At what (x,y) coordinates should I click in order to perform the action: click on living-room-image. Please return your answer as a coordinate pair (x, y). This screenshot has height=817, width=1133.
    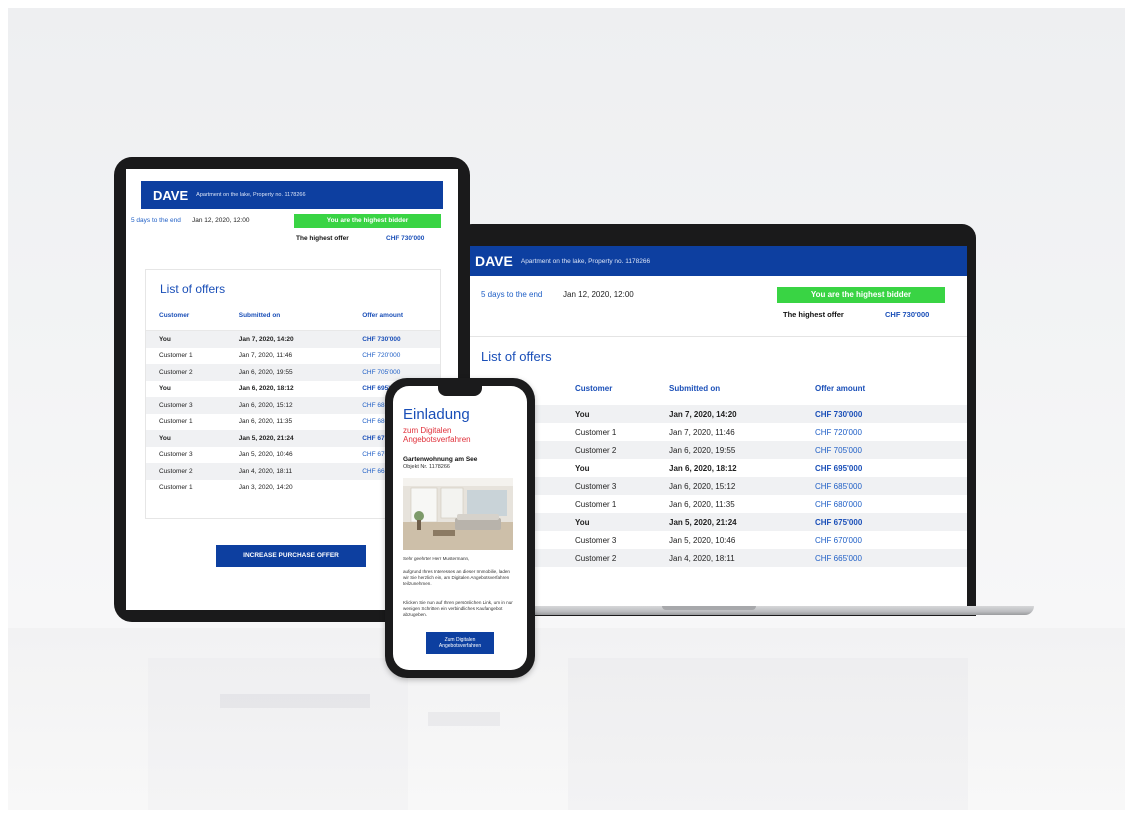
    Looking at the image, I should click on (458, 514).